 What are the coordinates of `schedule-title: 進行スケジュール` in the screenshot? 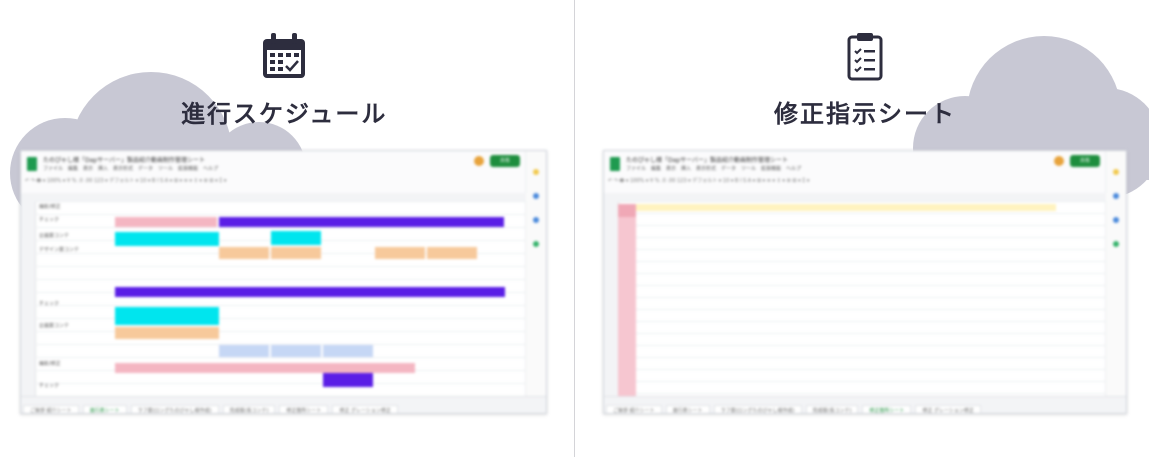 It's located at (284, 114).